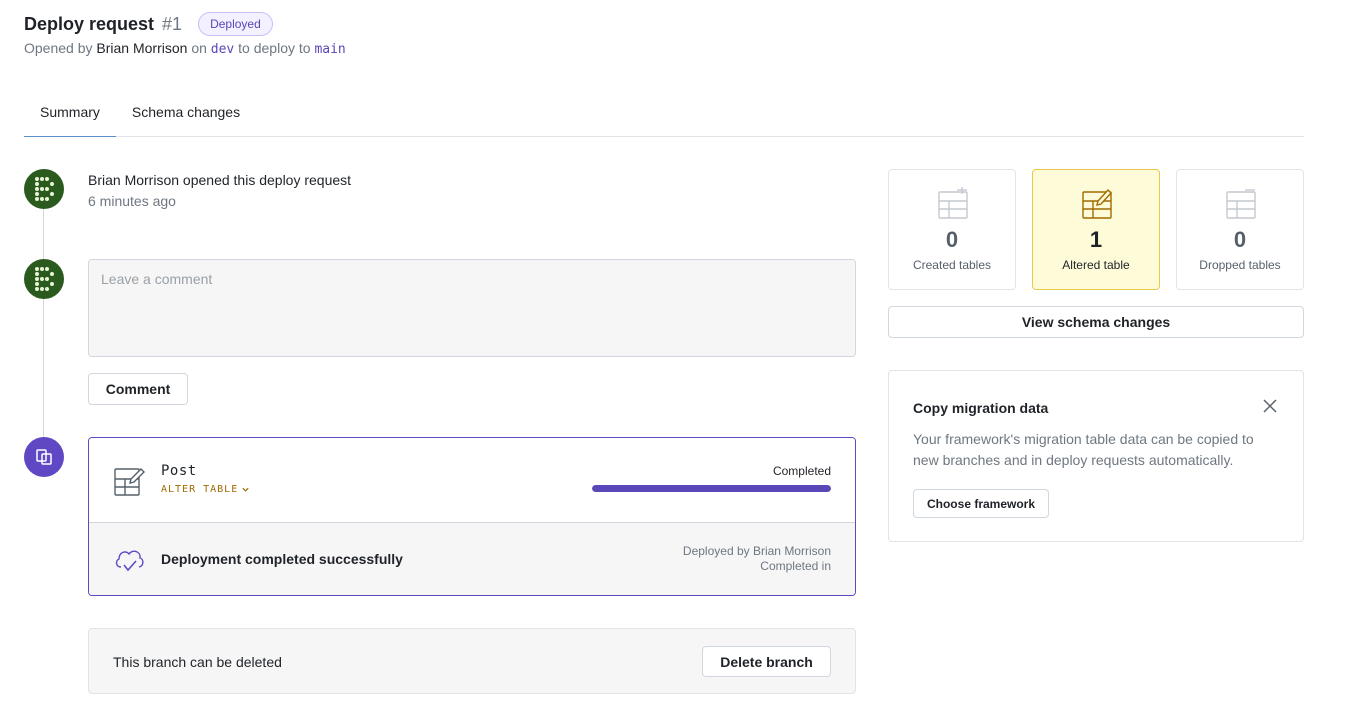 Image resolution: width=1352 pixels, height=725 pixels. I want to click on comment-button: Comment, so click(138, 389).